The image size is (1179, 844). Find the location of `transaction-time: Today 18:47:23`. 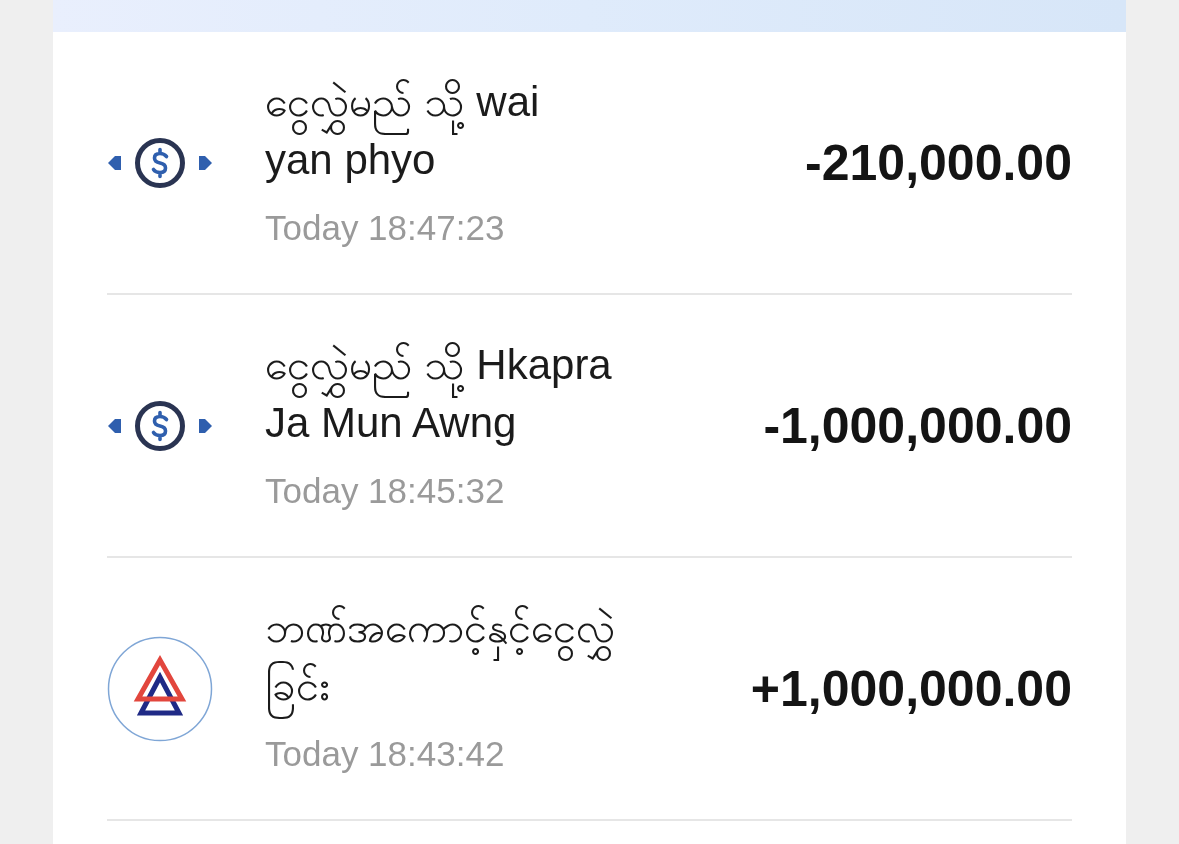

transaction-time: Today 18:47:23 is located at coordinates (385, 228).